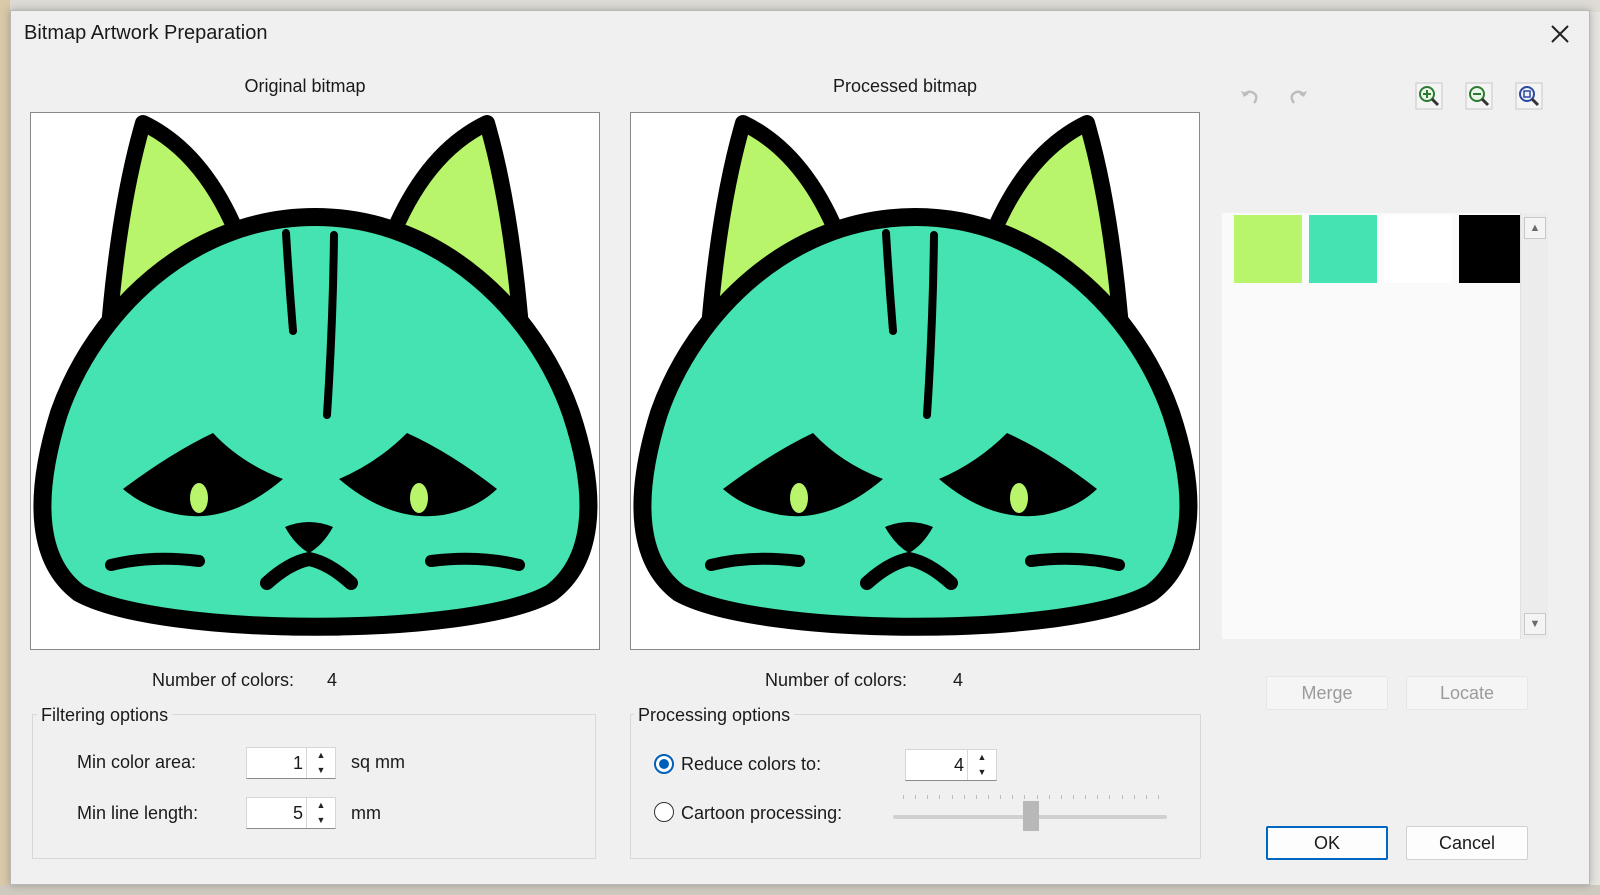 The height and width of the screenshot is (895, 1600). I want to click on original-colors-value: 4, so click(332, 680).